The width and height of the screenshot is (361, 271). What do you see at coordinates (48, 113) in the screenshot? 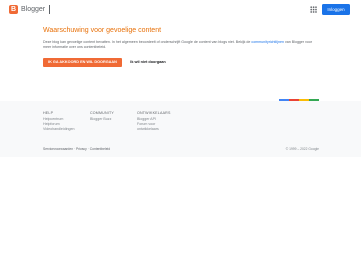
I see `footer-heading: Help` at bounding box center [48, 113].